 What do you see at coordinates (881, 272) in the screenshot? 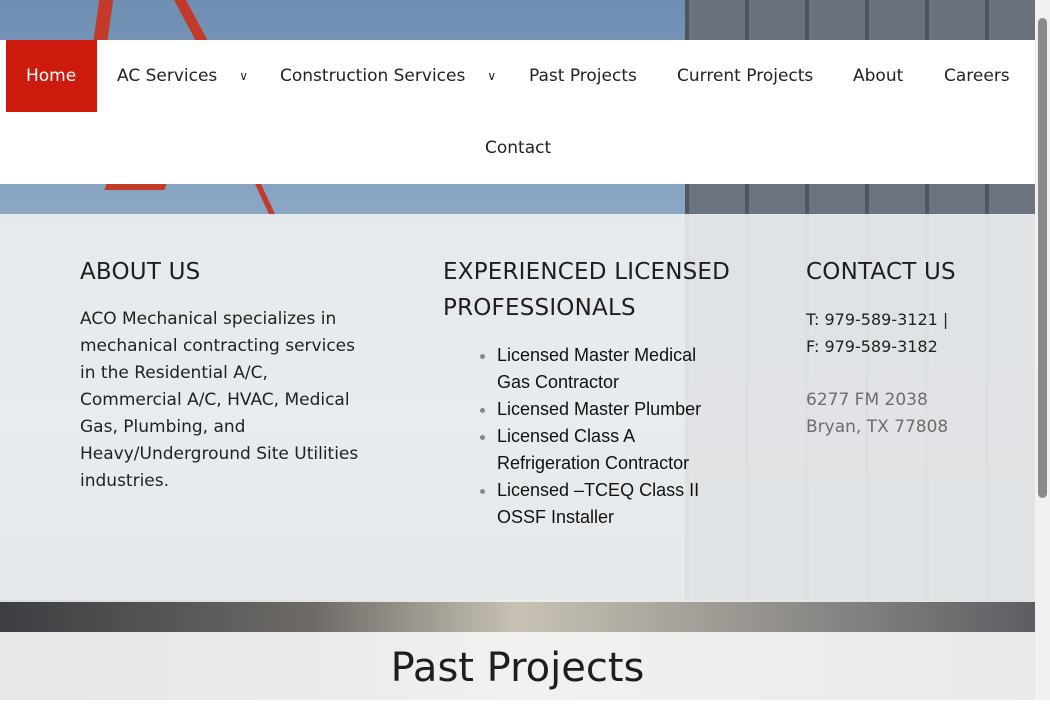
I see `contact-heading: CONTACT US` at bounding box center [881, 272].